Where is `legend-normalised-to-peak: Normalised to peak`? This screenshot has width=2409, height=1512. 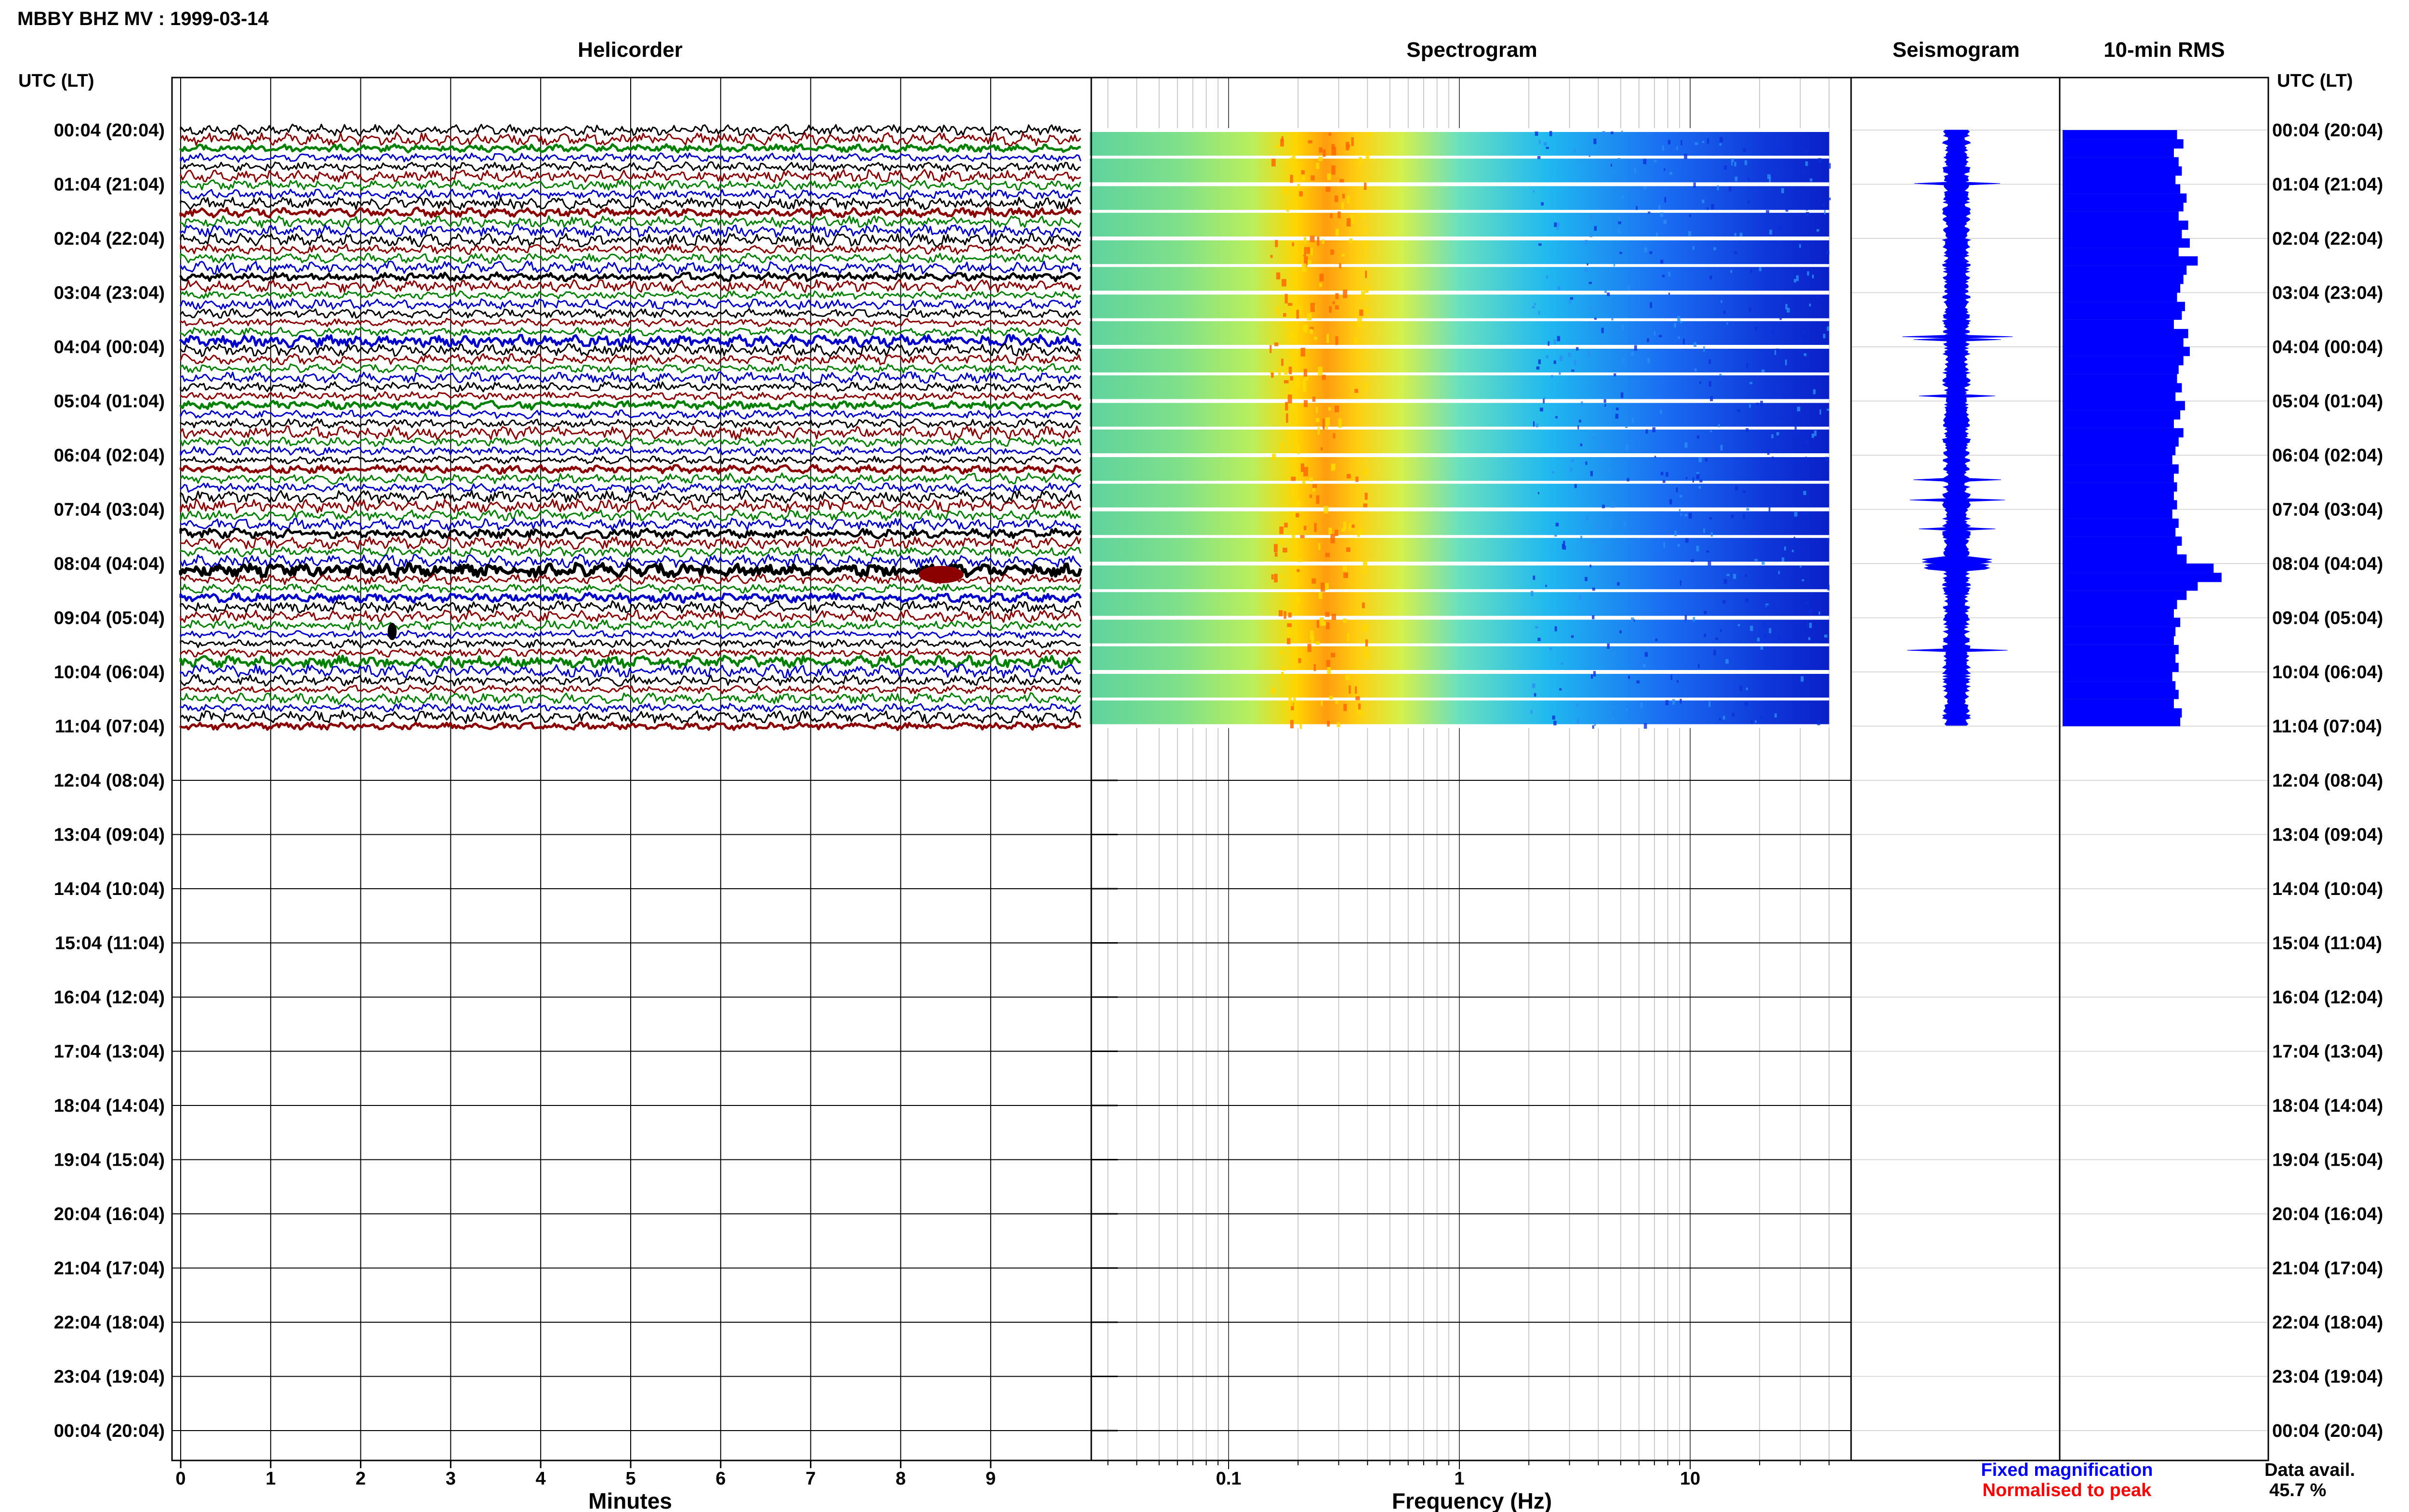
legend-normalised-to-peak: Normalised to peak is located at coordinates (2067, 1490).